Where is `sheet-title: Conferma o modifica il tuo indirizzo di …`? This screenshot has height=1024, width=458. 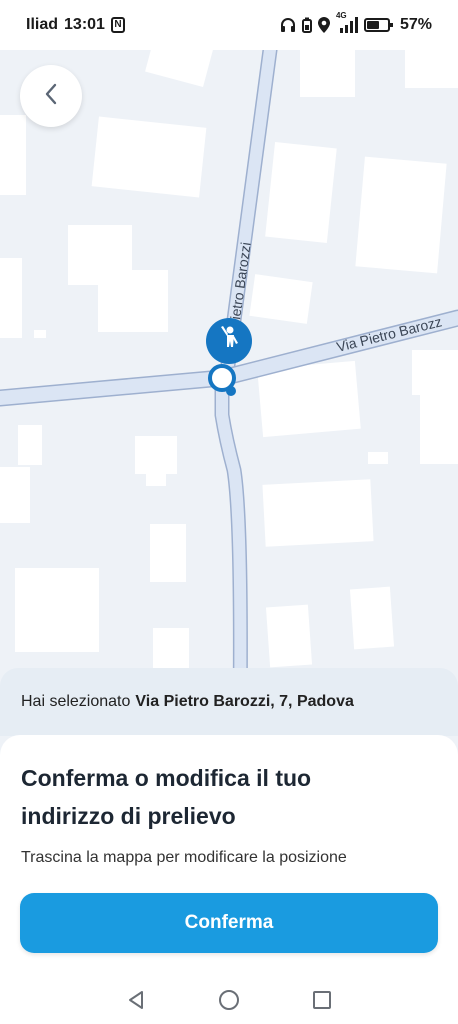 sheet-title: Conferma o modifica il tuo indirizzo di … is located at coordinates (166, 797).